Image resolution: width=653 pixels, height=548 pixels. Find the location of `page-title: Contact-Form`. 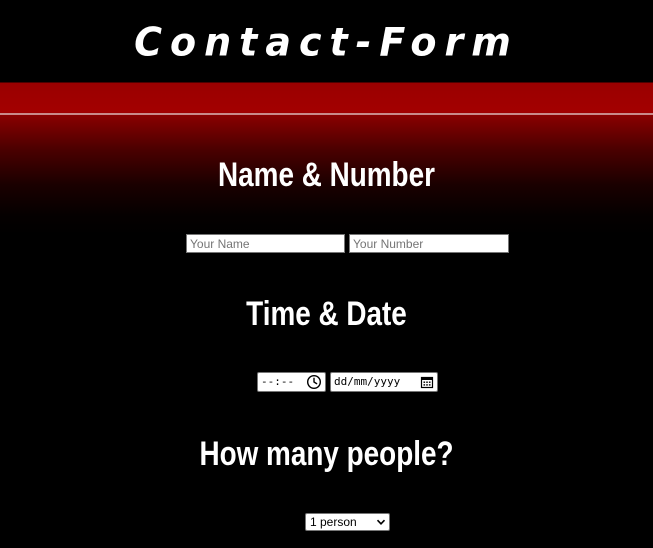

page-title: Contact-Form is located at coordinates (326, 42).